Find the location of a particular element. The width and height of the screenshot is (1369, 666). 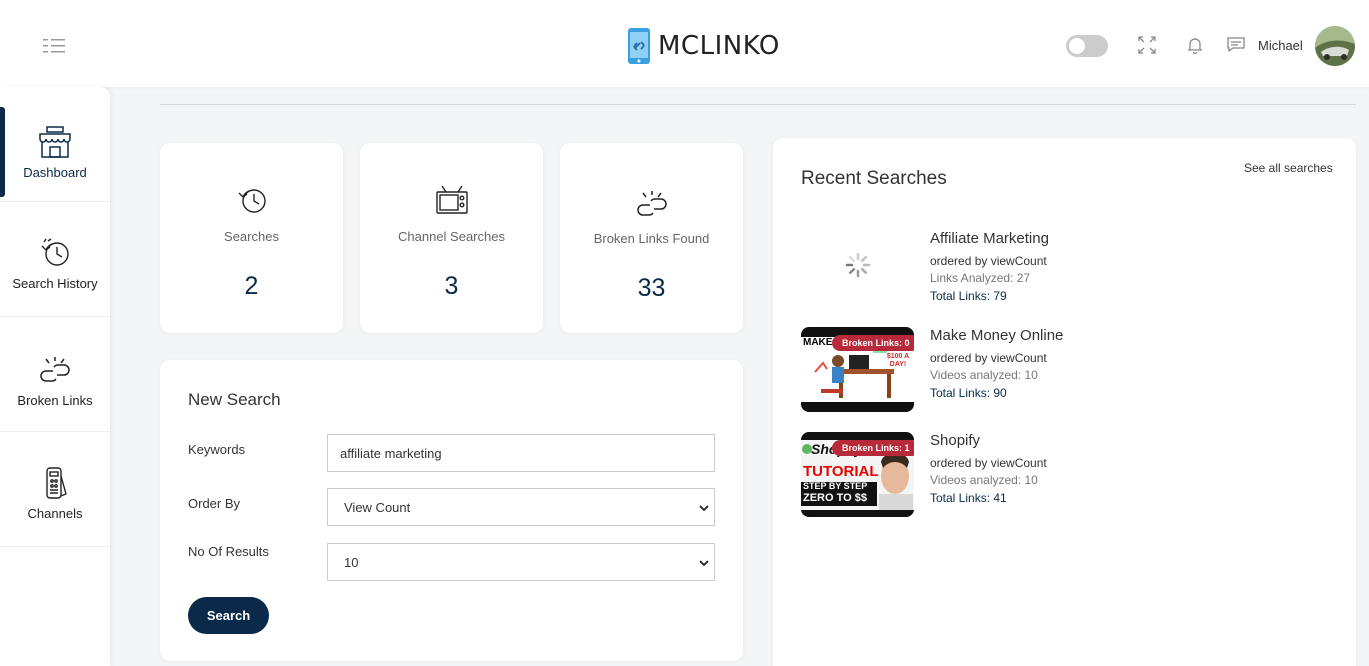

search-title: Shopify is located at coordinates (955, 440).